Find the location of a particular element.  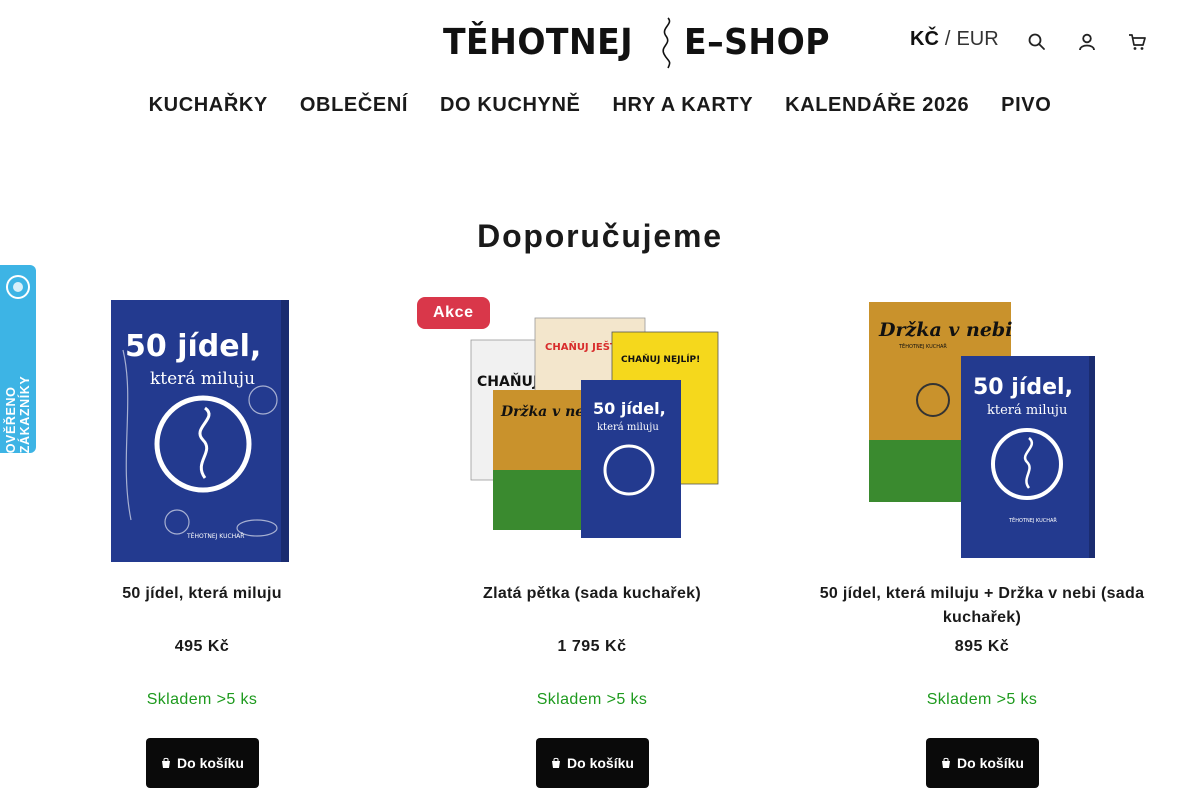

cover-author: TĚHOTNEJ KUCHAŘ is located at coordinates (215, 536).